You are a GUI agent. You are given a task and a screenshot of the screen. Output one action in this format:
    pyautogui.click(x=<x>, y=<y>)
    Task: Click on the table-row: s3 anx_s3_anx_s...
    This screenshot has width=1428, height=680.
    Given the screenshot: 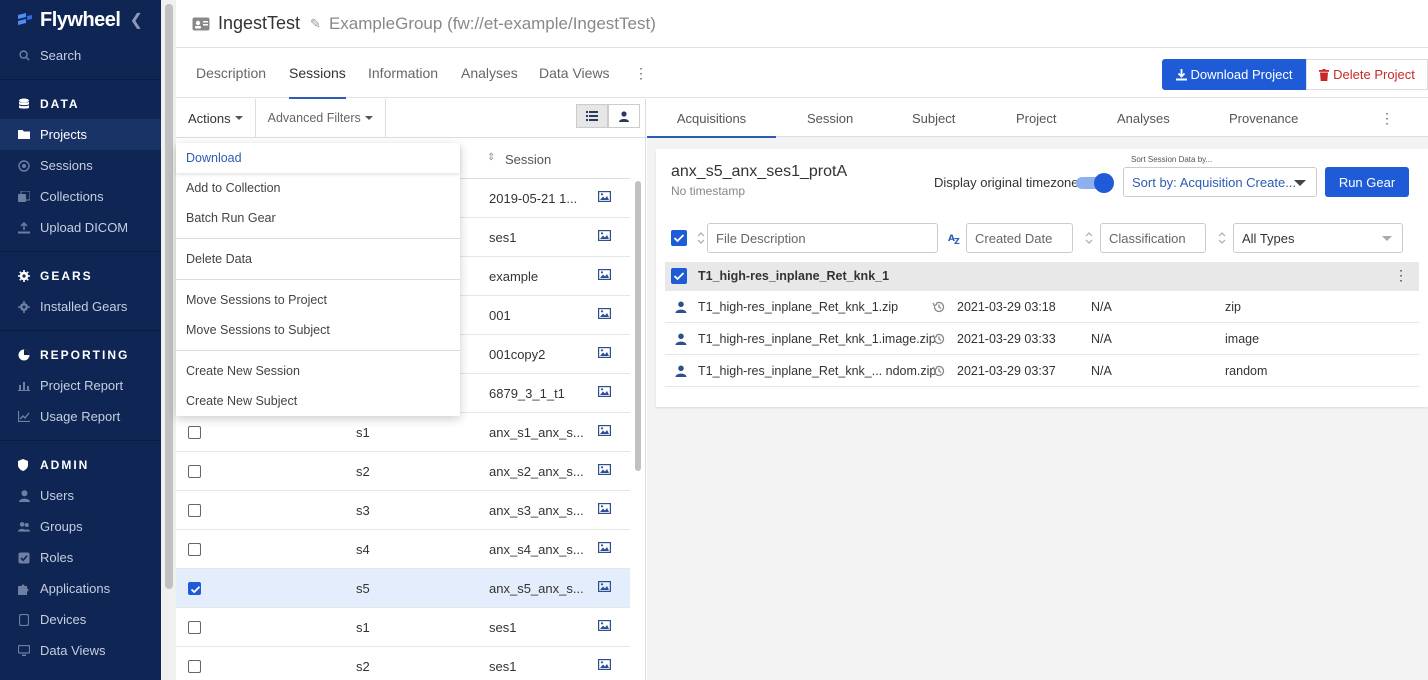 What is the action you would take?
    pyautogui.click(x=403, y=510)
    